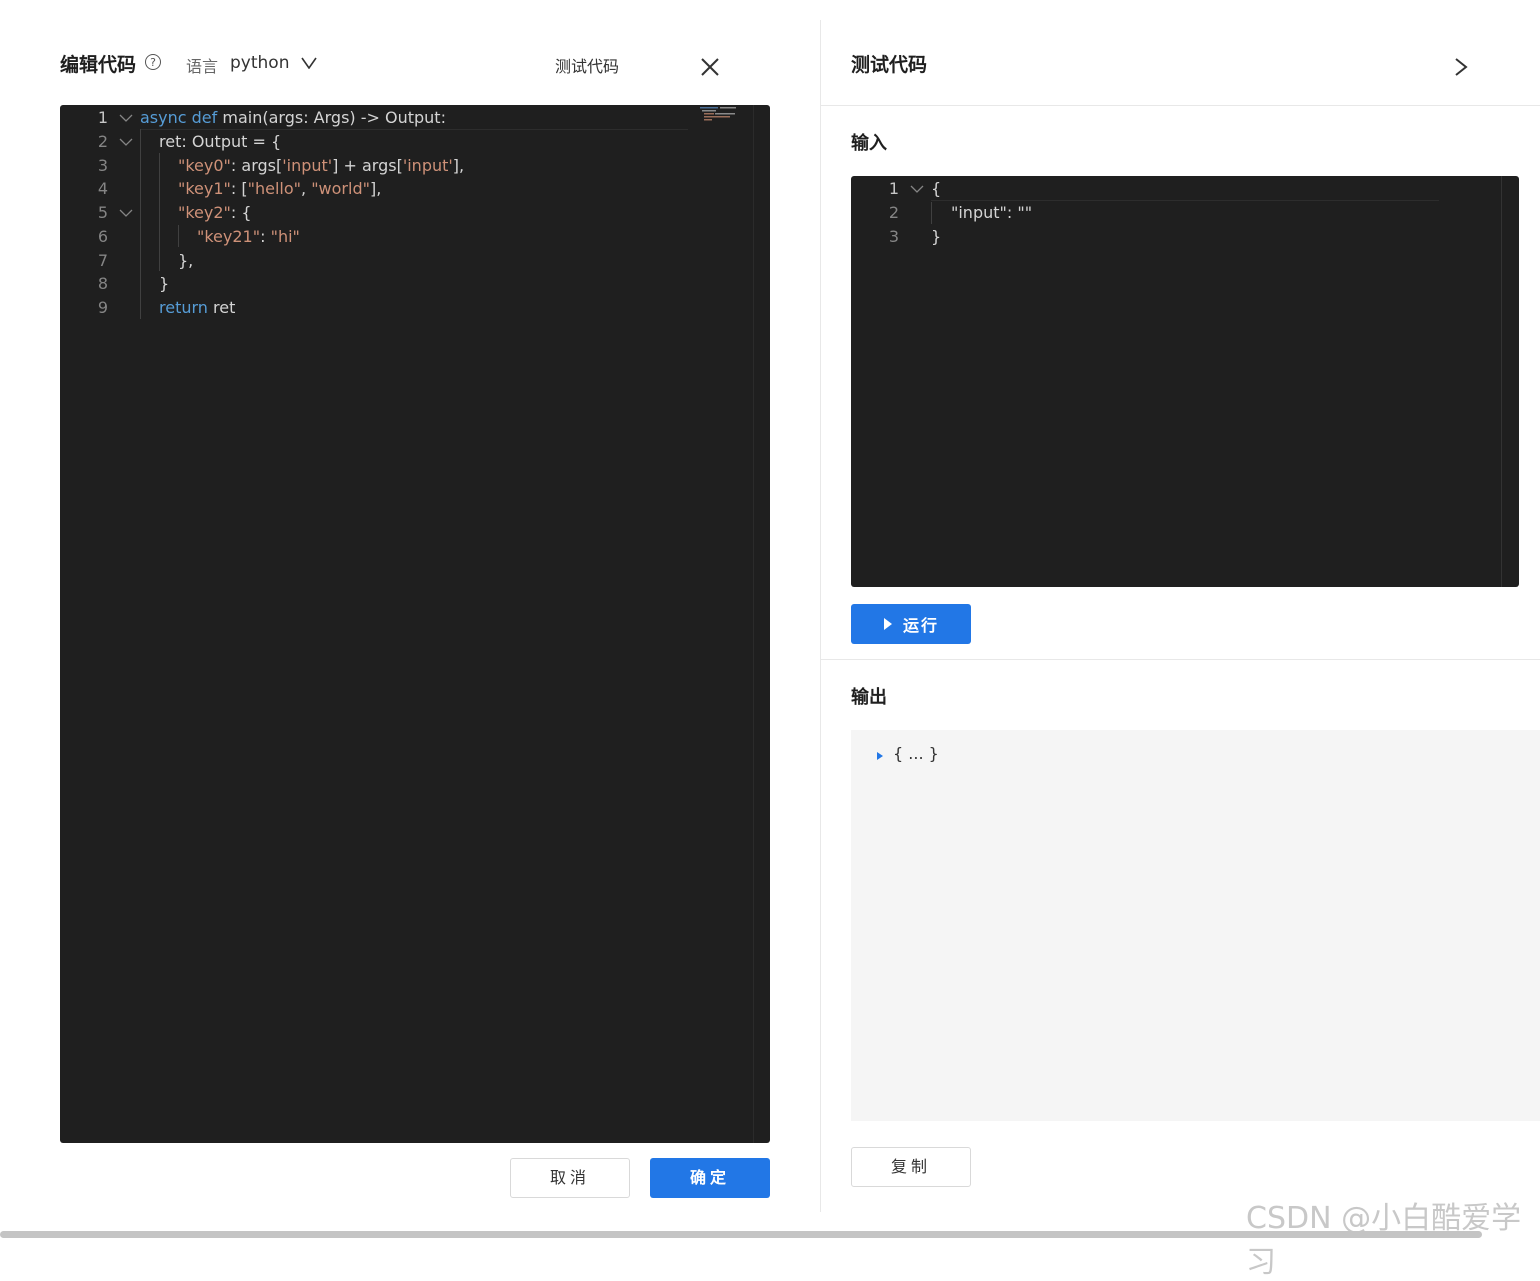  I want to click on line-number: 4, so click(102, 188).